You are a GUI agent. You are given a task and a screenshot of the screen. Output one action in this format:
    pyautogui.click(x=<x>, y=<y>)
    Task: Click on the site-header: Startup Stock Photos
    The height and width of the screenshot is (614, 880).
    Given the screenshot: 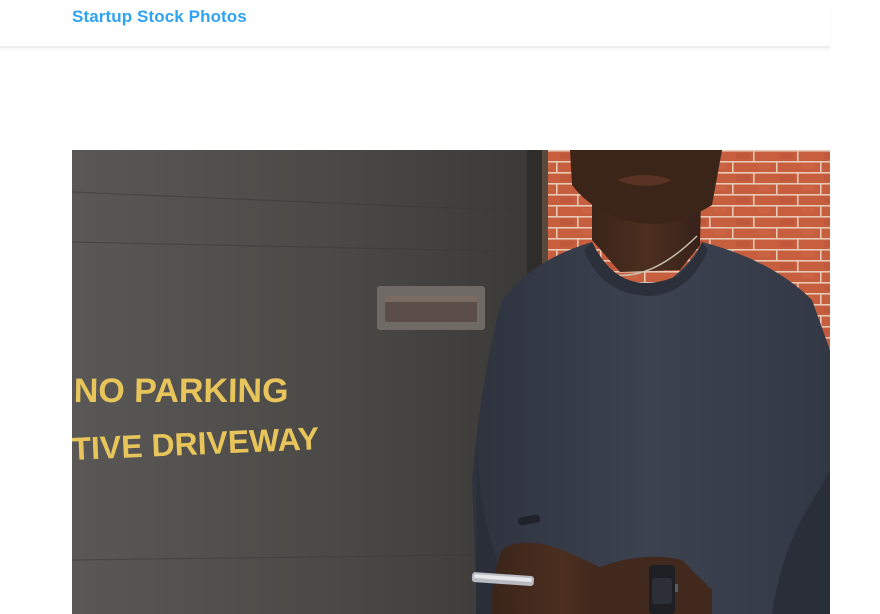 What is the action you would take?
    pyautogui.click(x=415, y=24)
    